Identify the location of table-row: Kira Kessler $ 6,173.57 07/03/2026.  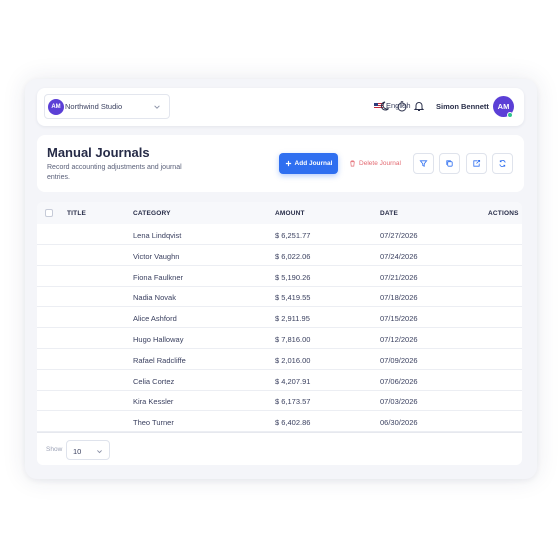
(279, 401).